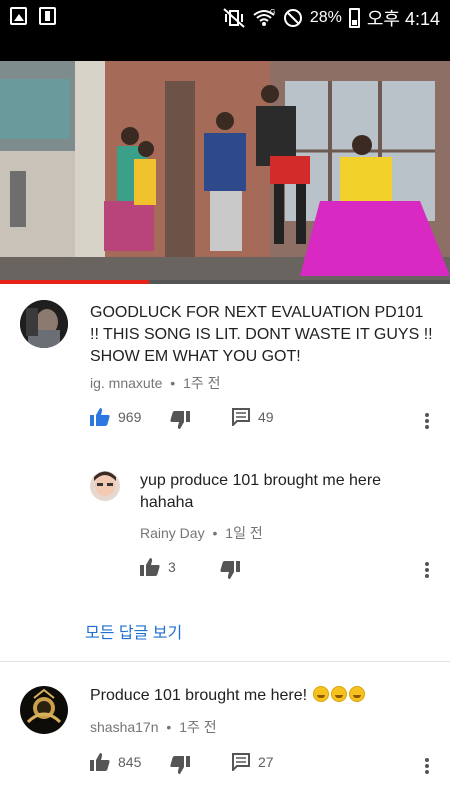 The width and height of the screenshot is (450, 800). I want to click on battery-percent: 28%, so click(325, 17).